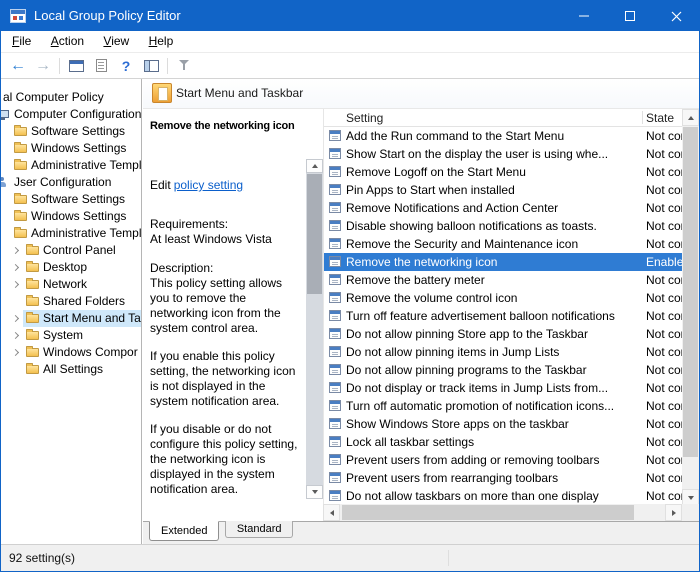 The image size is (700, 572). What do you see at coordinates (584, 16) in the screenshot?
I see `minimize-button` at bounding box center [584, 16].